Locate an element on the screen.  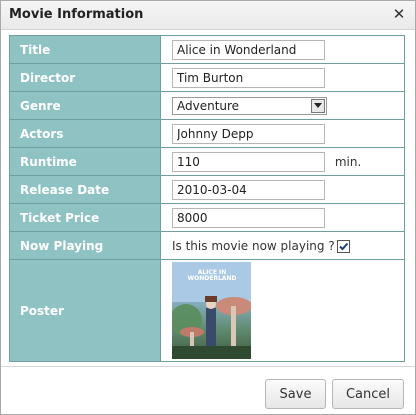
now-playing-checkbox is located at coordinates (343, 246).